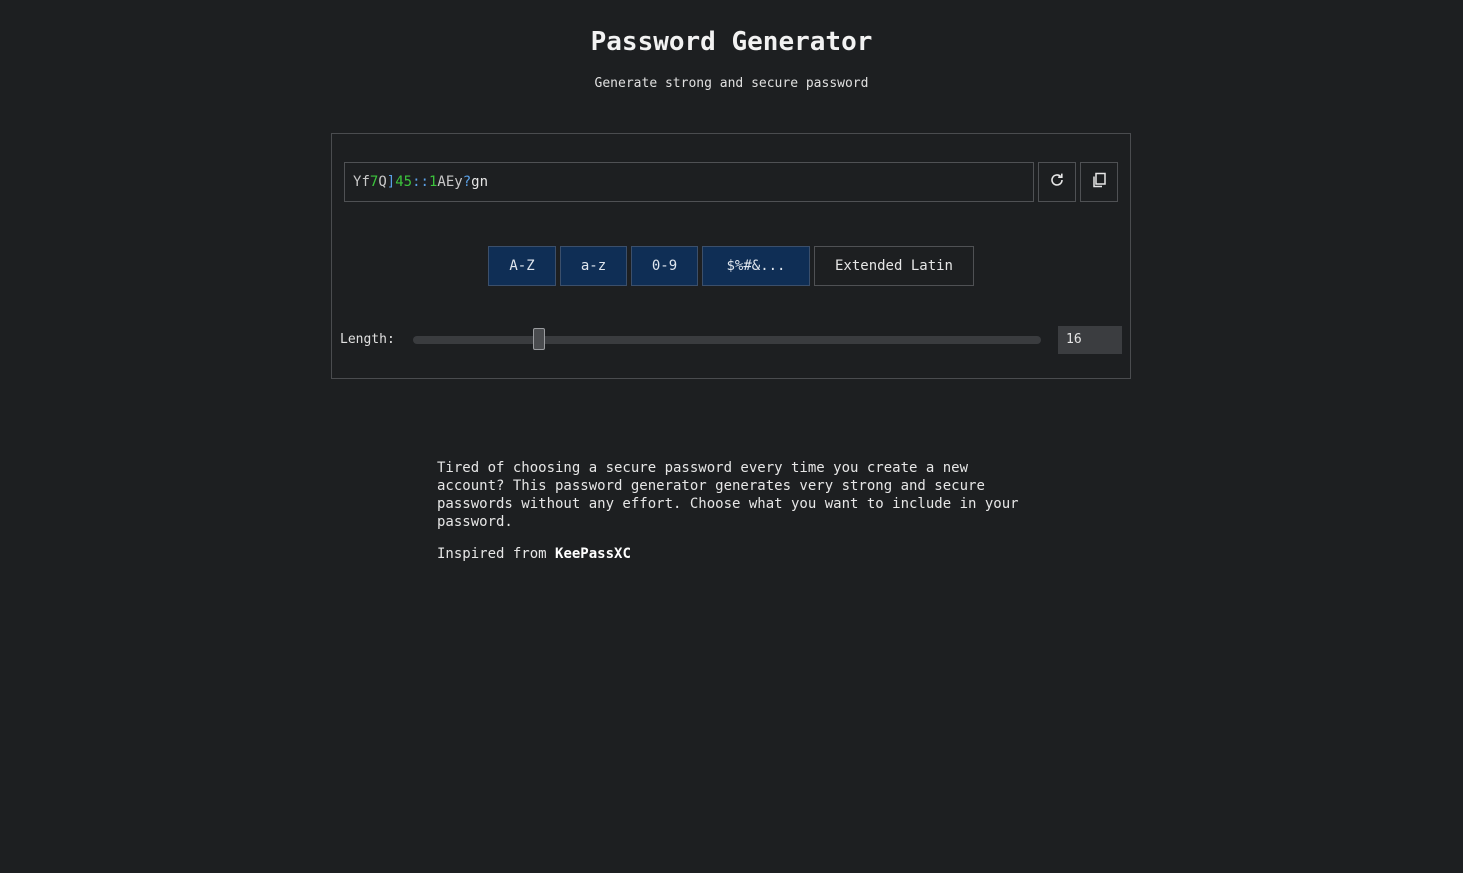 Image resolution: width=1463 pixels, height=873 pixels. Describe the element at coordinates (1090, 340) in the screenshot. I see `length-input: 16` at that location.